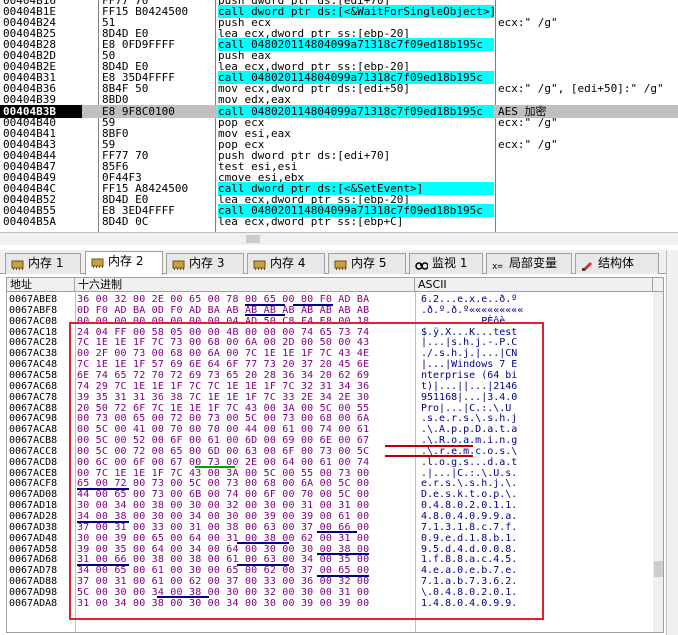  I want to click on tab-memory-8: 结构体, so click(617, 263).